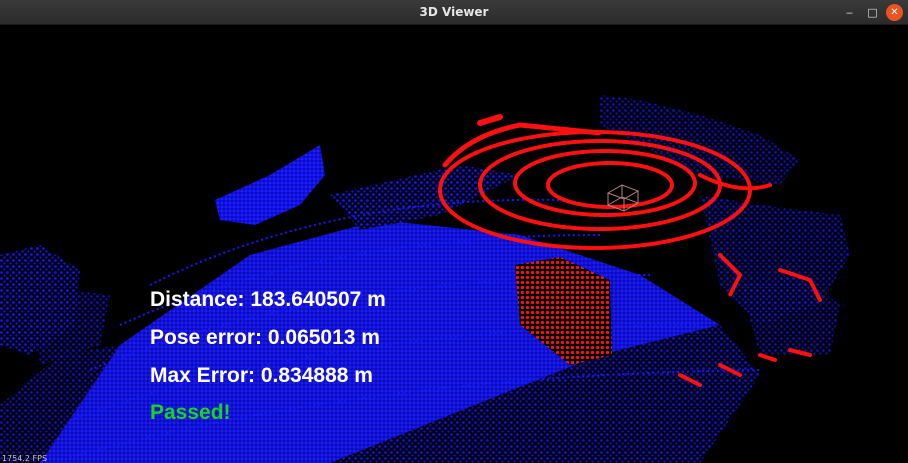  I want to click on title-bar: 3D Viewer ‒ □ ✕, so click(454, 12).